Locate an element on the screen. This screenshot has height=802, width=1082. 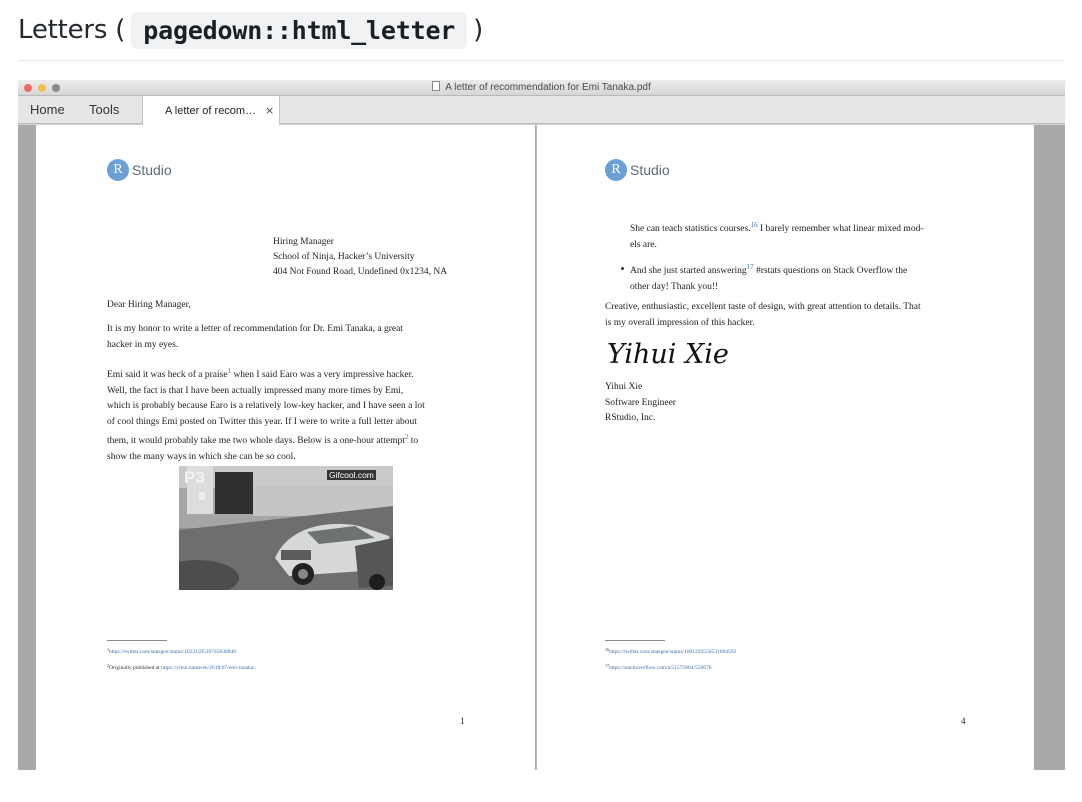
heading-prefix: Letters ( is located at coordinates (72, 30).